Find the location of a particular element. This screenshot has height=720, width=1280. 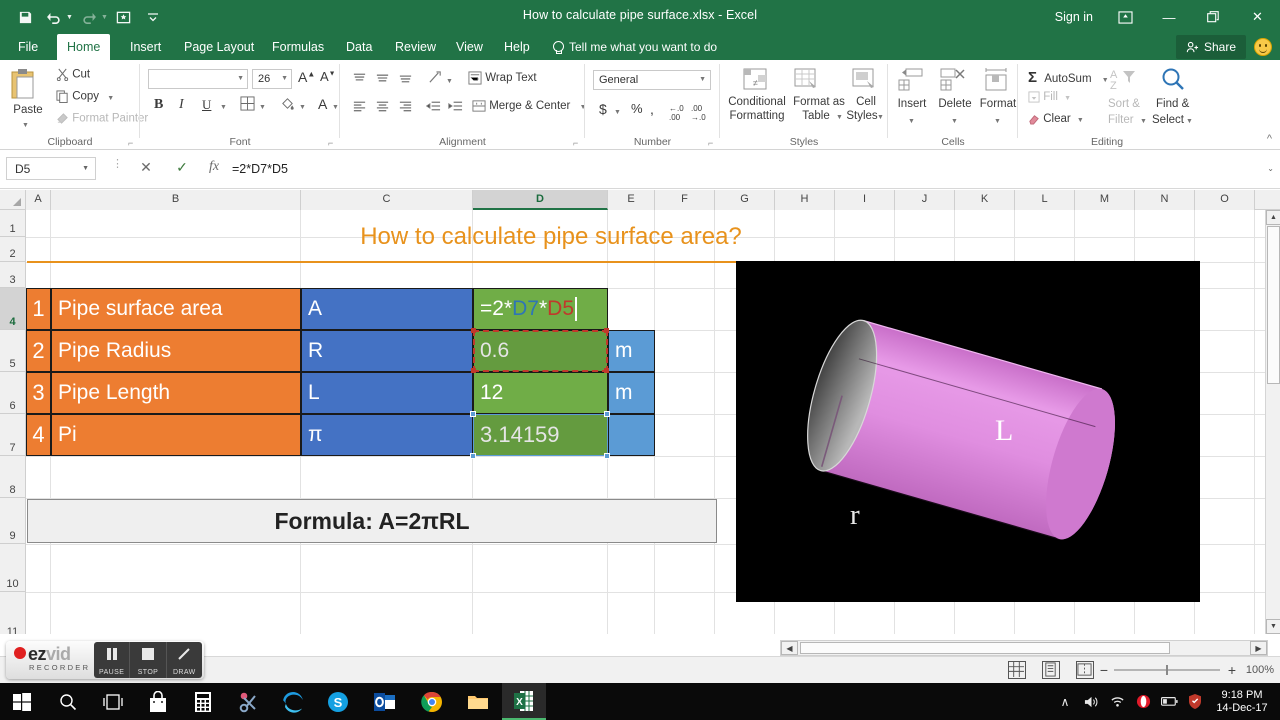

name-box-caret: ▼ is located at coordinates (85, 168).